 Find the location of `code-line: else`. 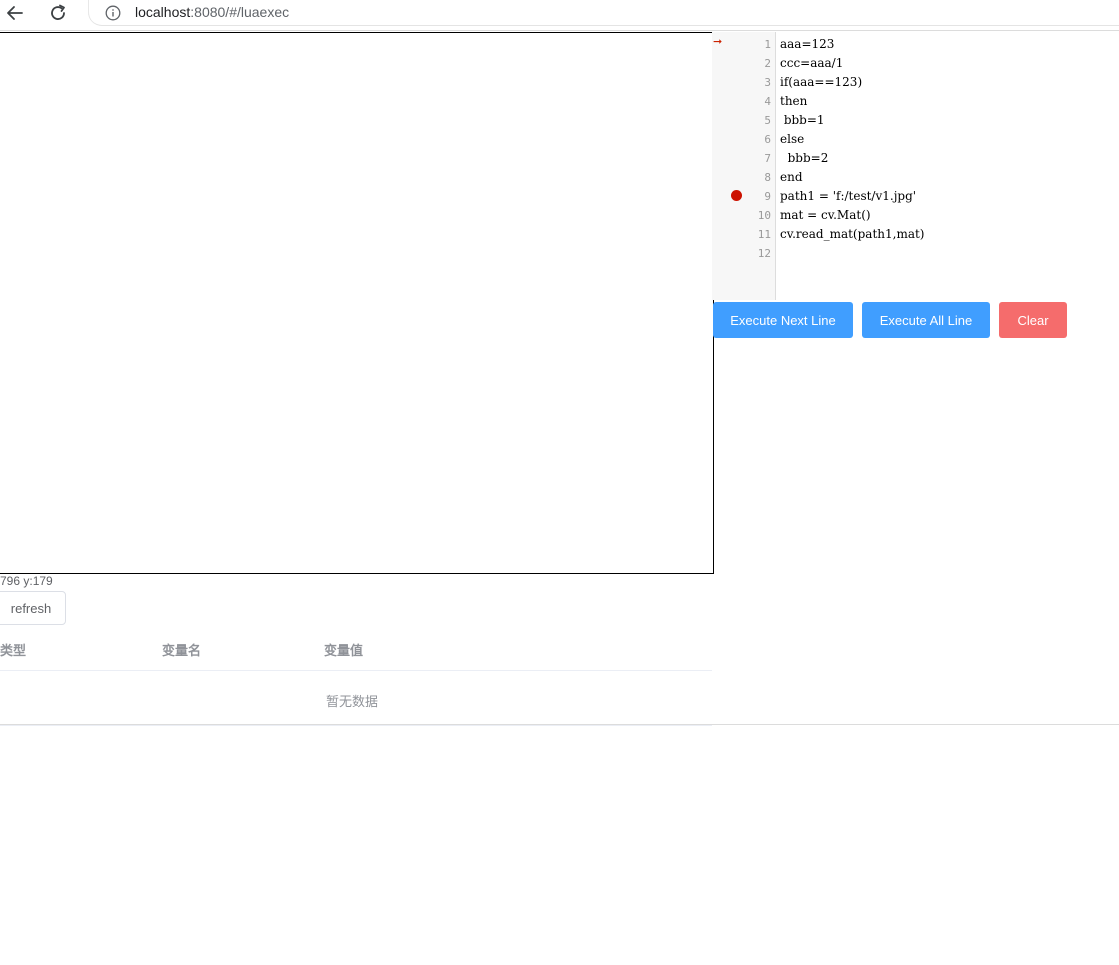

code-line: else is located at coordinates (792, 139).